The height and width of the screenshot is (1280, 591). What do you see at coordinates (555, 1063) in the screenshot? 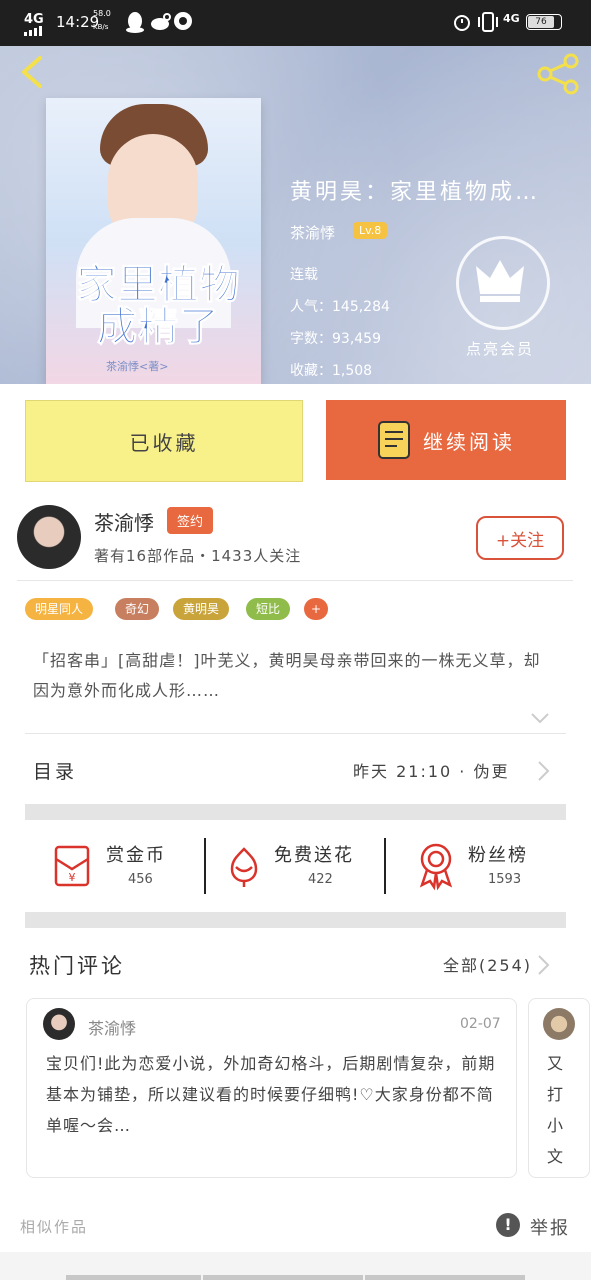
I see `comment-preview-char: 又` at bounding box center [555, 1063].